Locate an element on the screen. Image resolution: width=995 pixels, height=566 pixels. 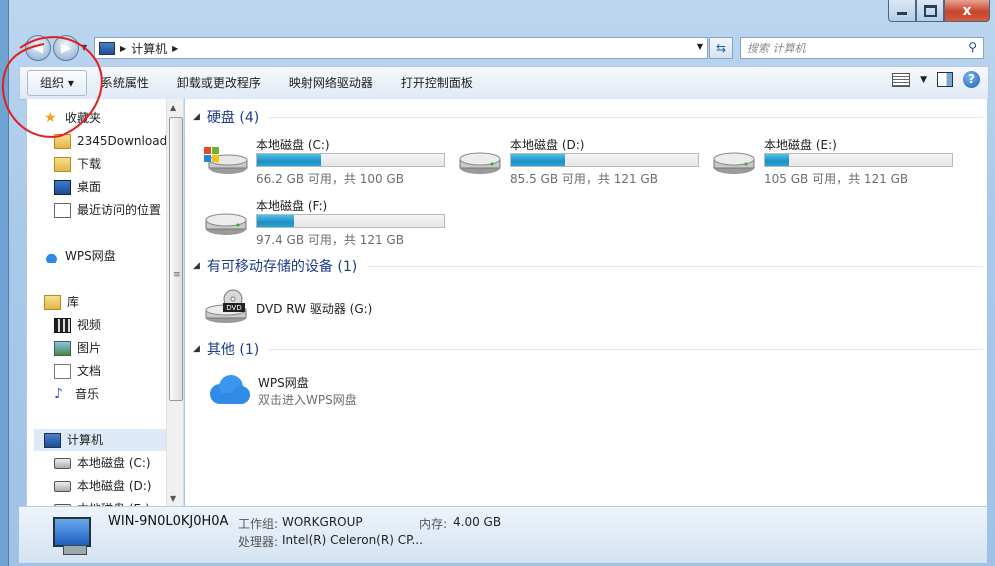
sidebar-item-2345downloads: 2345Downloads is located at coordinates (113, 141).